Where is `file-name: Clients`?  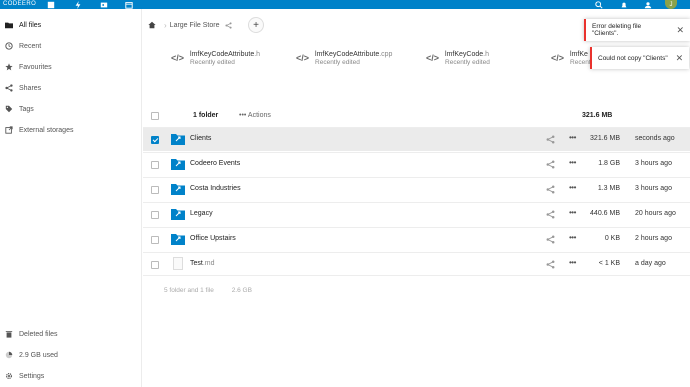
file-name: Clients is located at coordinates (200, 138).